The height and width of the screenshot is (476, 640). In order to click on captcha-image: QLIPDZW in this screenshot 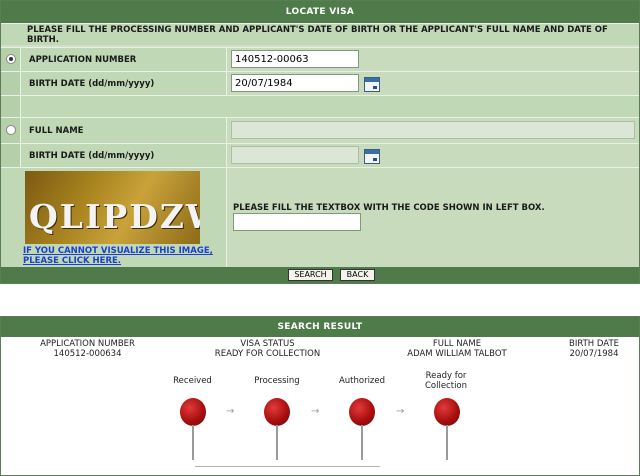, I will do `click(112, 207)`.